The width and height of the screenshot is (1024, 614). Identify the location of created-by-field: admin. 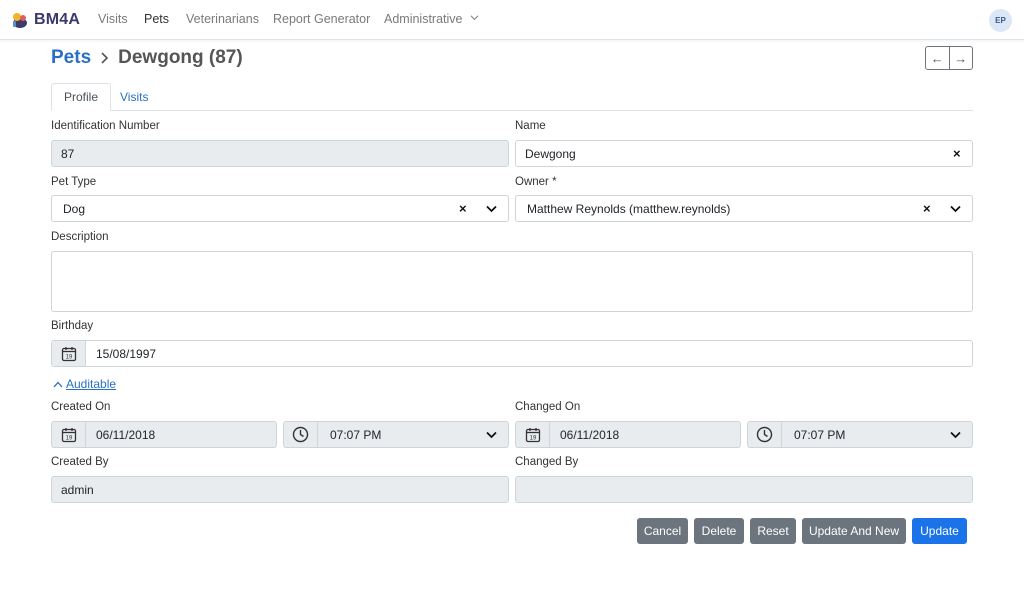
(280, 489).